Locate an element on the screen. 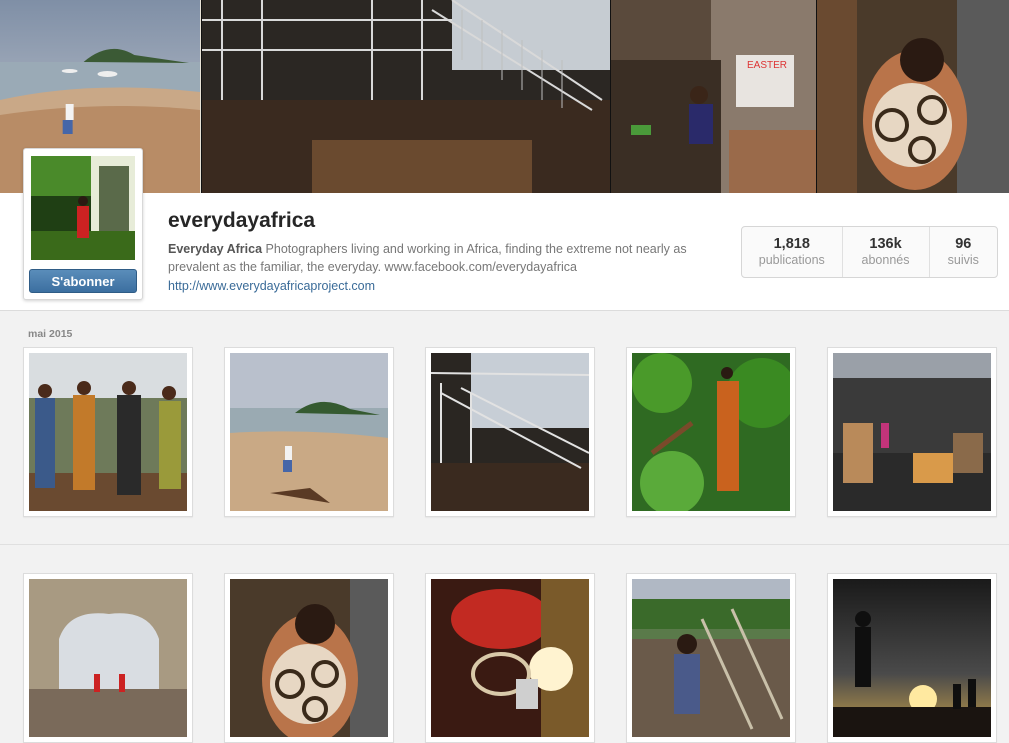 This screenshot has height=743, width=1009. bio-name: Everyday Africa is located at coordinates (215, 249).